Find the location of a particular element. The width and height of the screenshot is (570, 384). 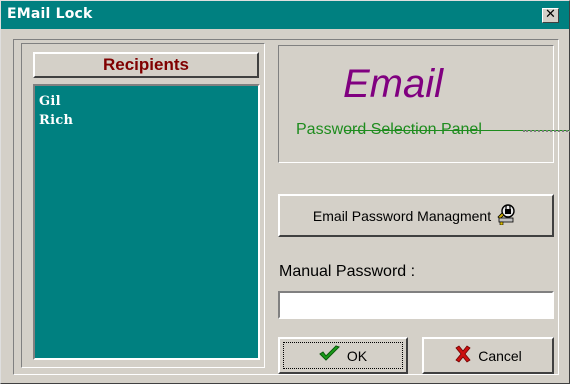

dotted-leader-line is located at coordinates (546, 131).